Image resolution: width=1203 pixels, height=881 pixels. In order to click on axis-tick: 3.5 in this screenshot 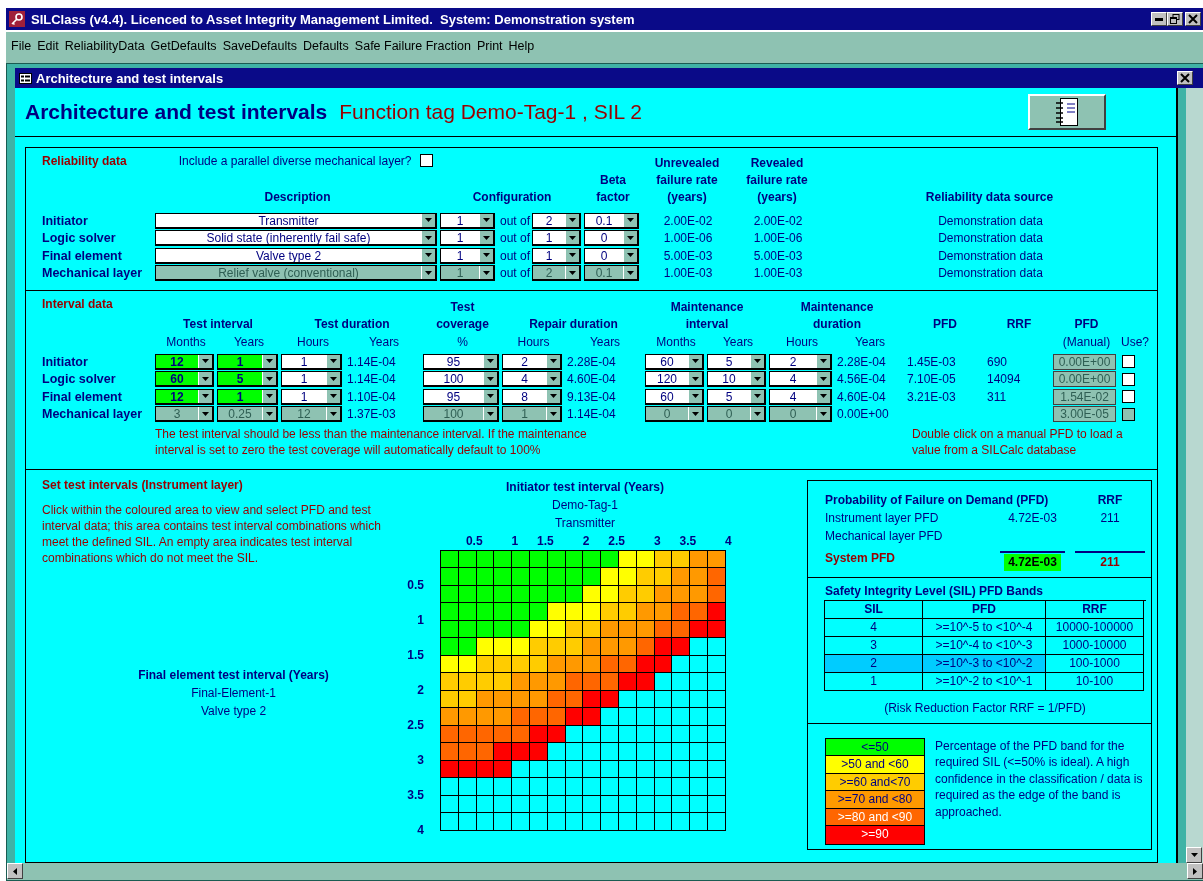, I will do `click(415, 795)`.